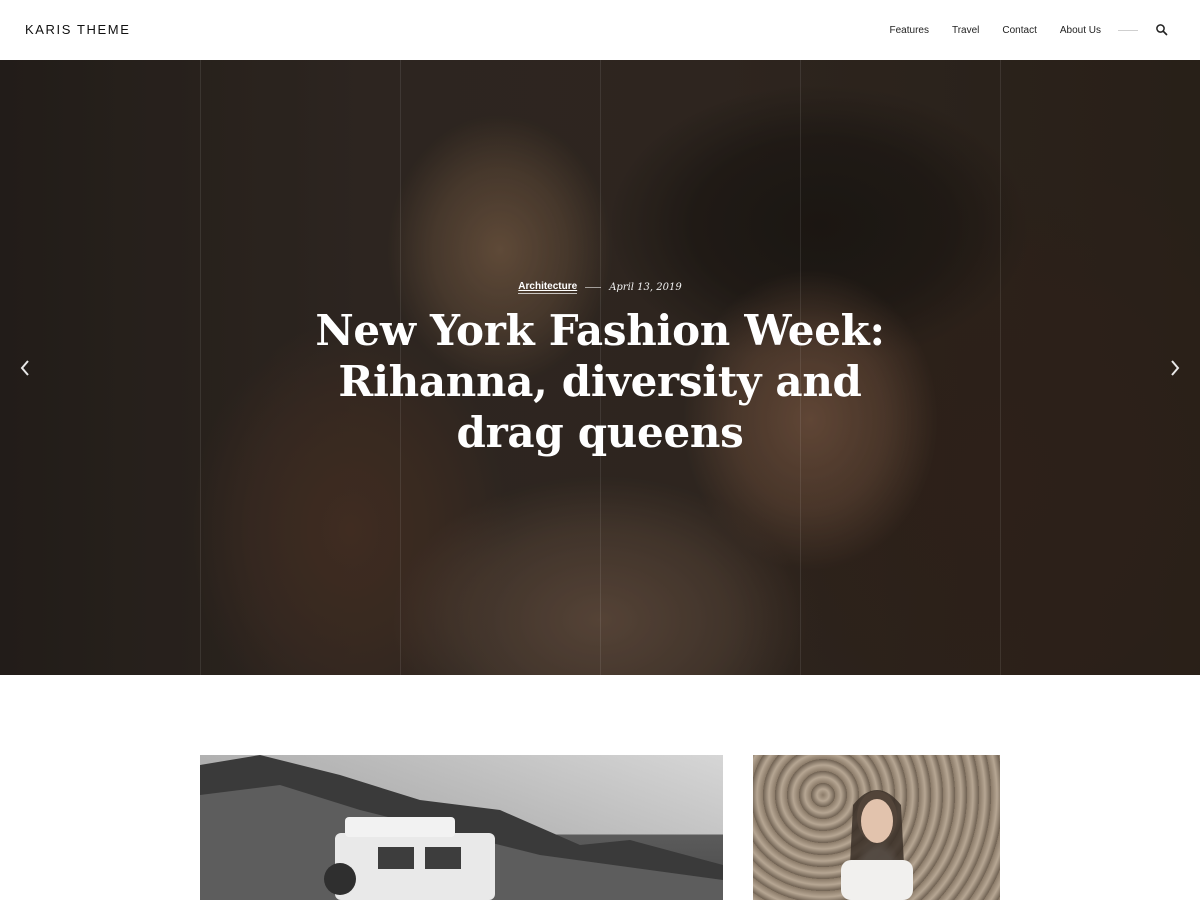 The image size is (1200, 900). Describe the element at coordinates (1162, 30) in the screenshot. I see `search-icon` at that location.